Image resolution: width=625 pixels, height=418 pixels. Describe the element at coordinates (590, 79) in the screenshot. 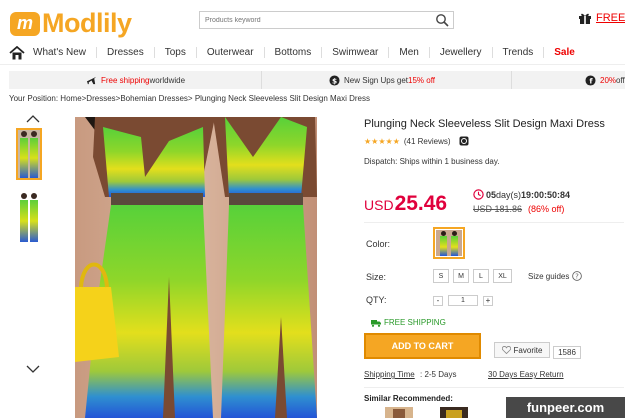

I see `facebook-icon: f` at that location.